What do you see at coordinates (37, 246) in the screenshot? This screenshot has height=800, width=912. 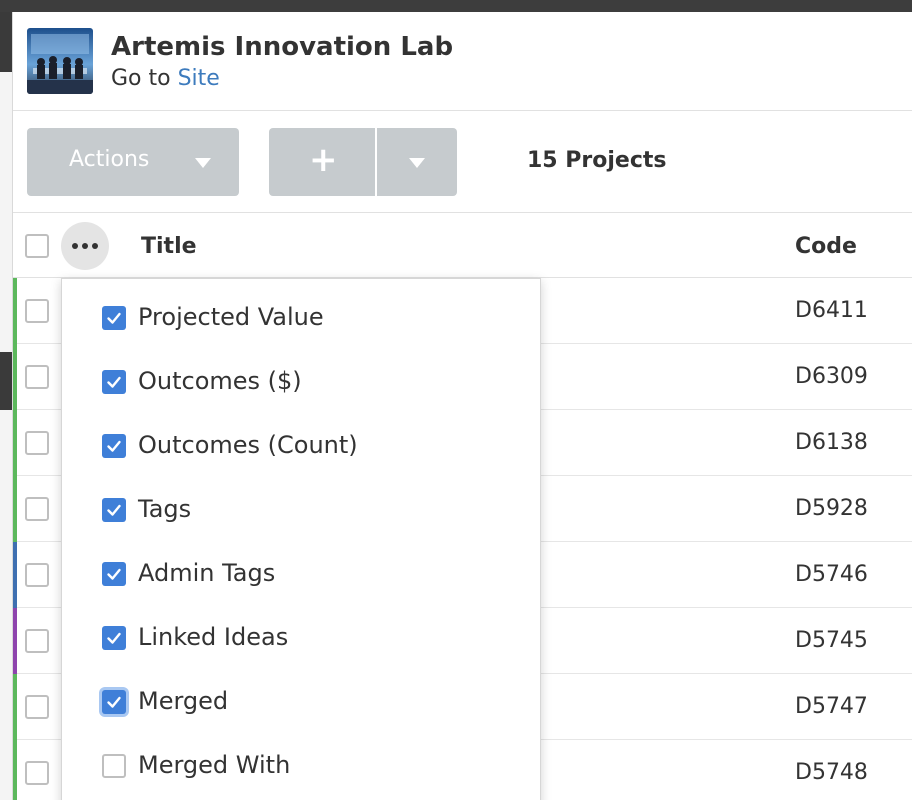 I see `select-all-checkbox` at bounding box center [37, 246].